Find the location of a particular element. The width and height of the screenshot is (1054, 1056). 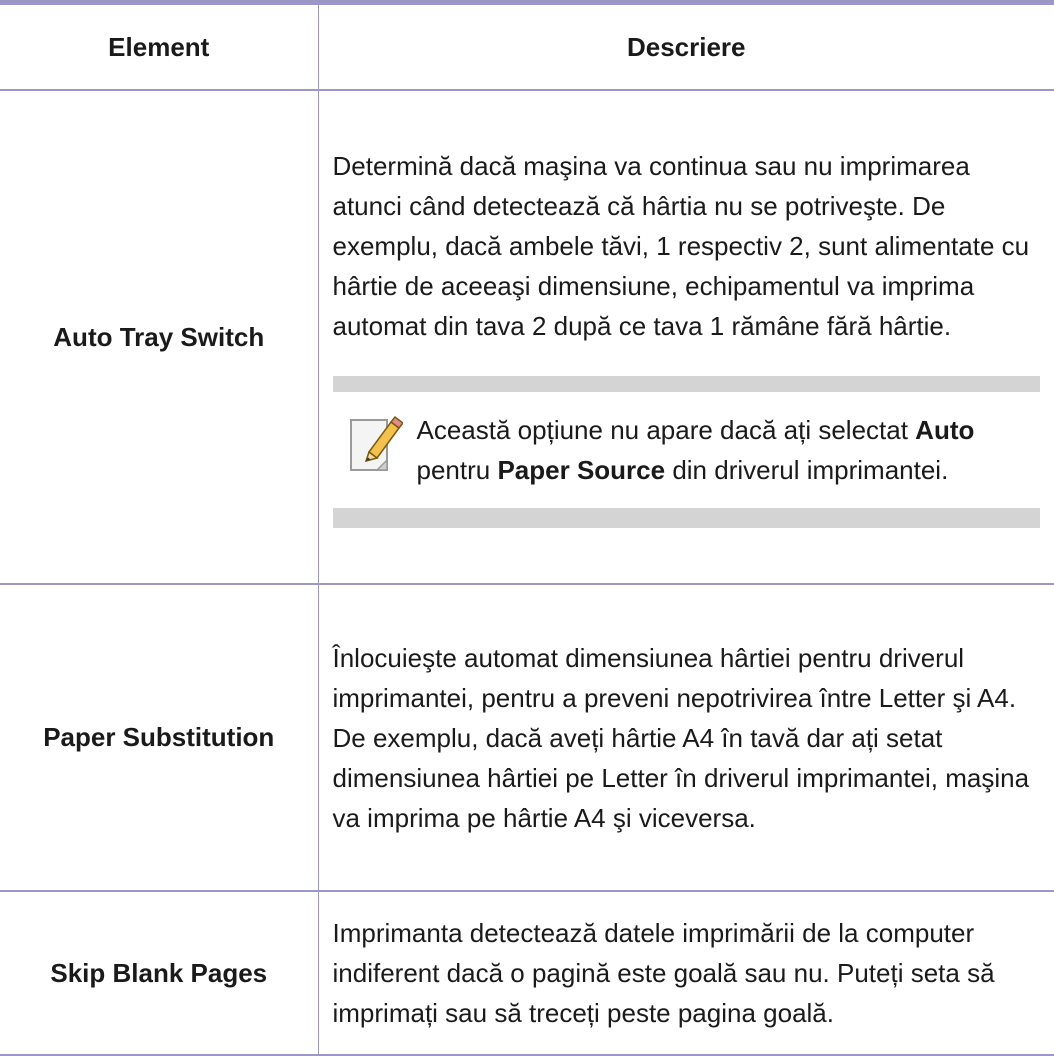

note-bold-paper-source: Paper Source is located at coordinates (581, 470).